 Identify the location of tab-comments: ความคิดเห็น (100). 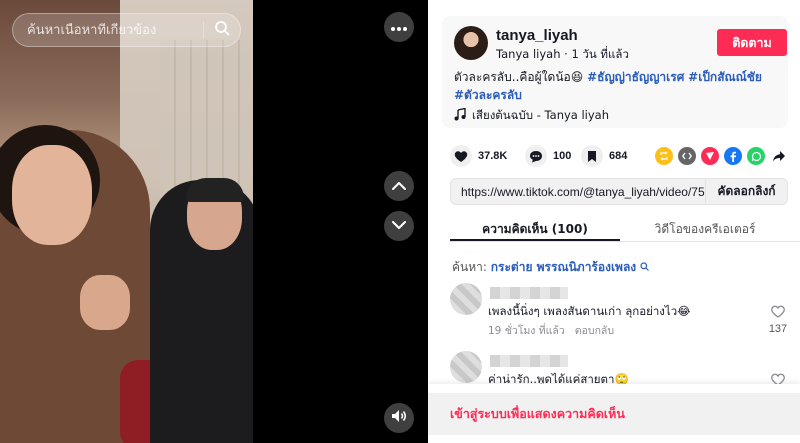
(535, 226).